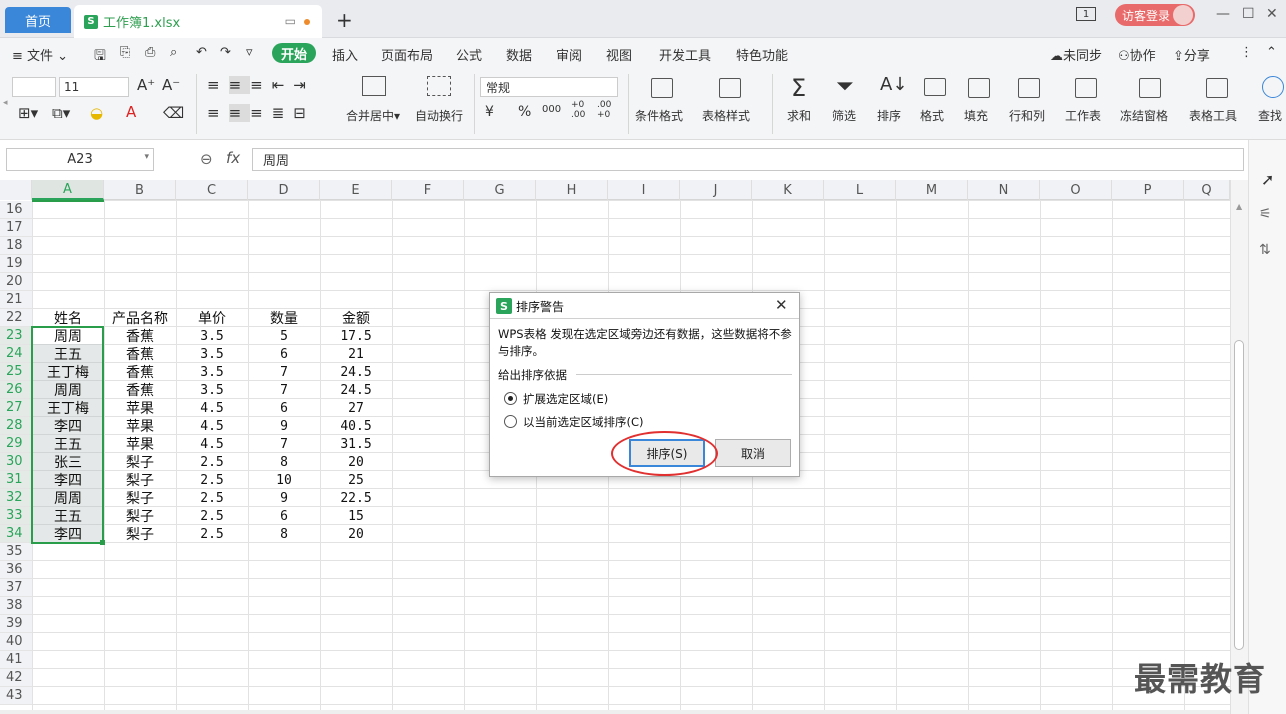  What do you see at coordinates (1246, 52) in the screenshot?
I see `more-icon: ⋮` at bounding box center [1246, 52].